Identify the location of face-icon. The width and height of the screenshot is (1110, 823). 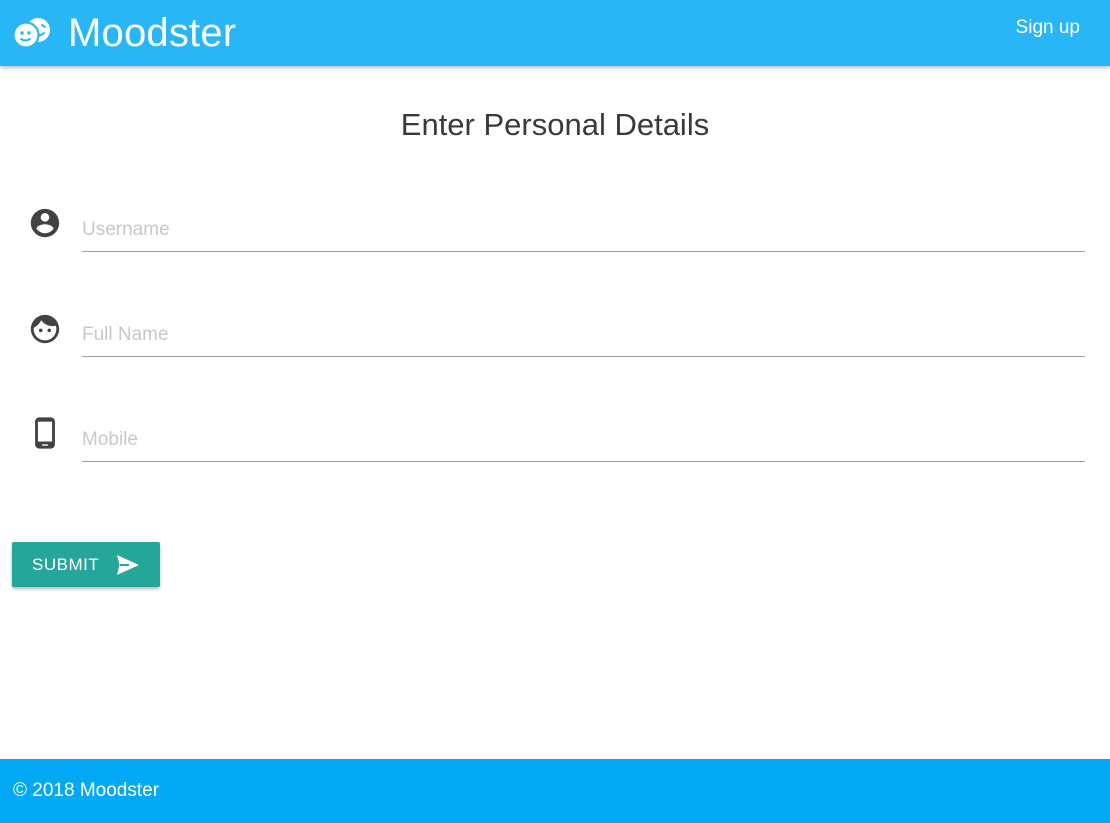
(45, 329).